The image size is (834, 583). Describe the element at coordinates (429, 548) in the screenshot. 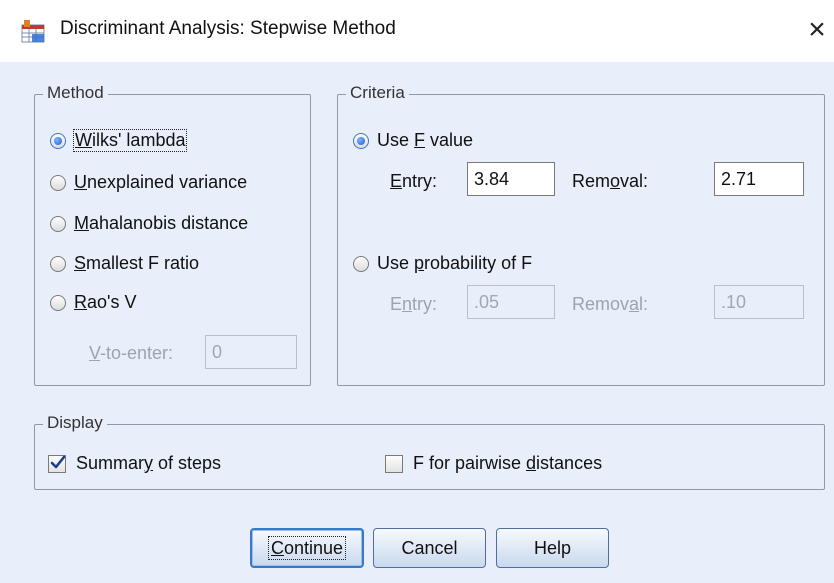

I see `cancel-button: Cancel` at that location.